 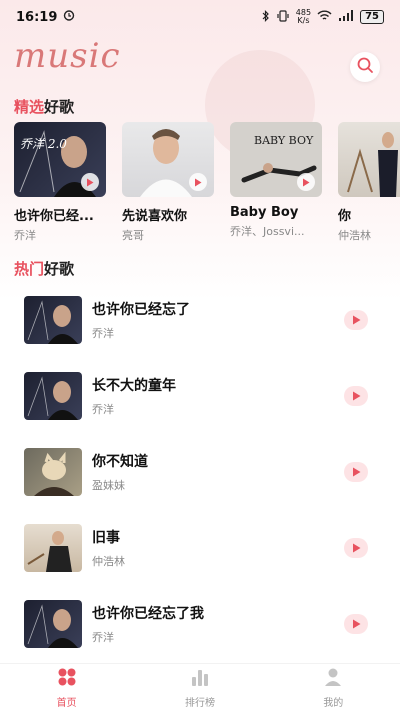 I want to click on featured-title-accent: 精选, so click(x=29, y=107).